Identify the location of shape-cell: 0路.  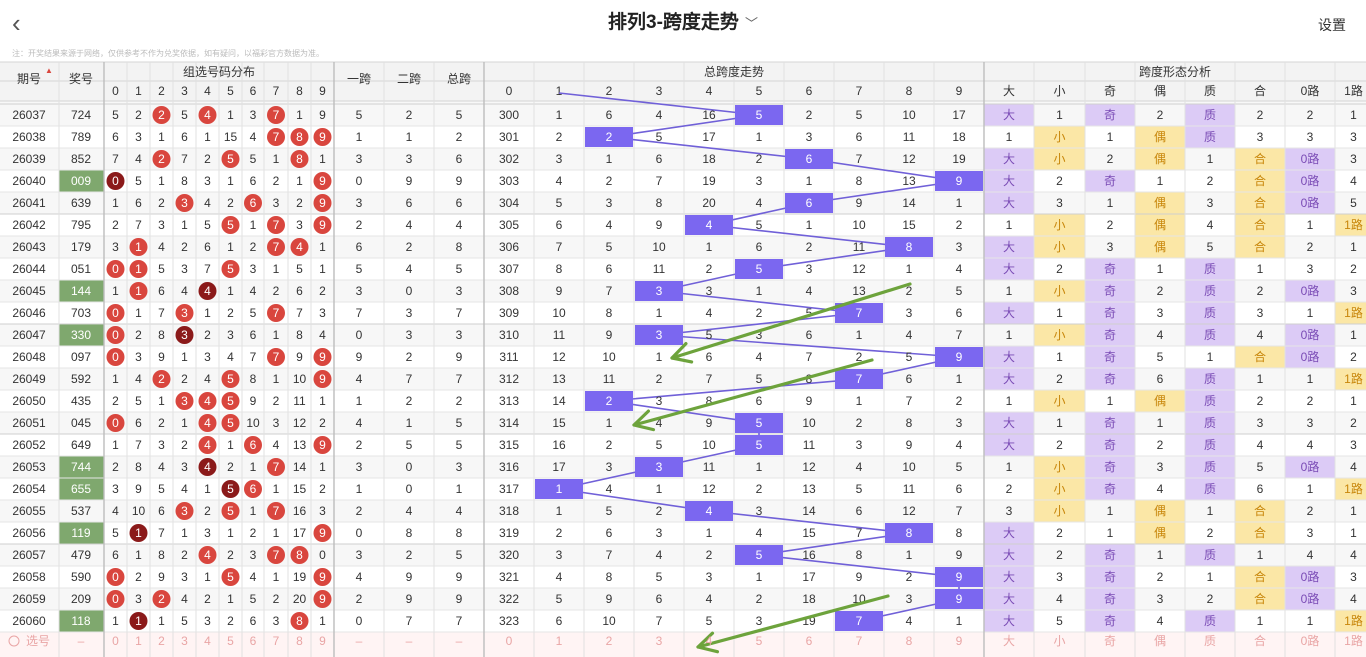
(1310, 290).